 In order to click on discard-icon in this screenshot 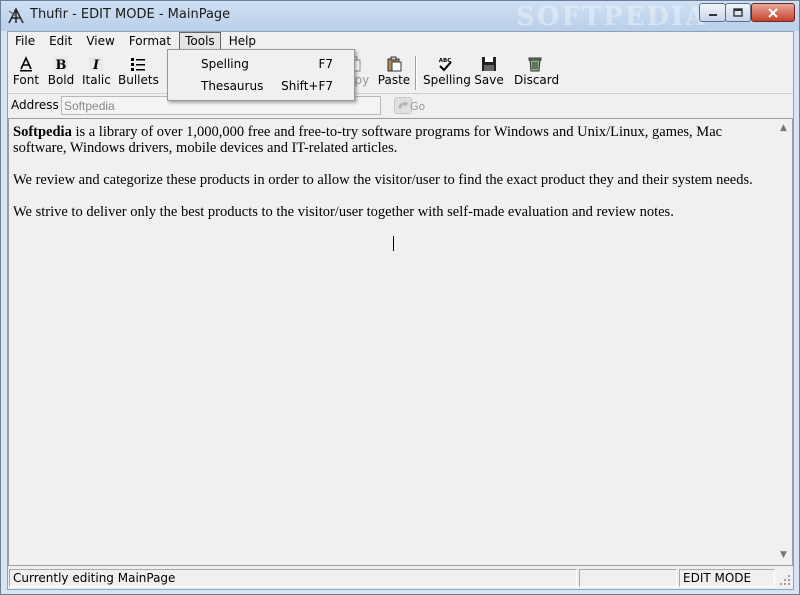, I will do `click(535, 64)`.